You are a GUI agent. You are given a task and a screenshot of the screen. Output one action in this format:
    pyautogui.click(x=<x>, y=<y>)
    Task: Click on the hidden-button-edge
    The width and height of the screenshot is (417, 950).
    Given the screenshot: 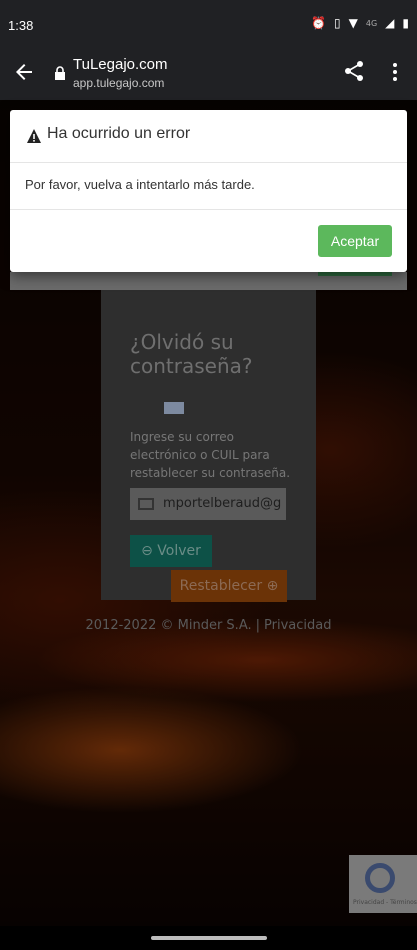 What is the action you would take?
    pyautogui.click(x=355, y=274)
    